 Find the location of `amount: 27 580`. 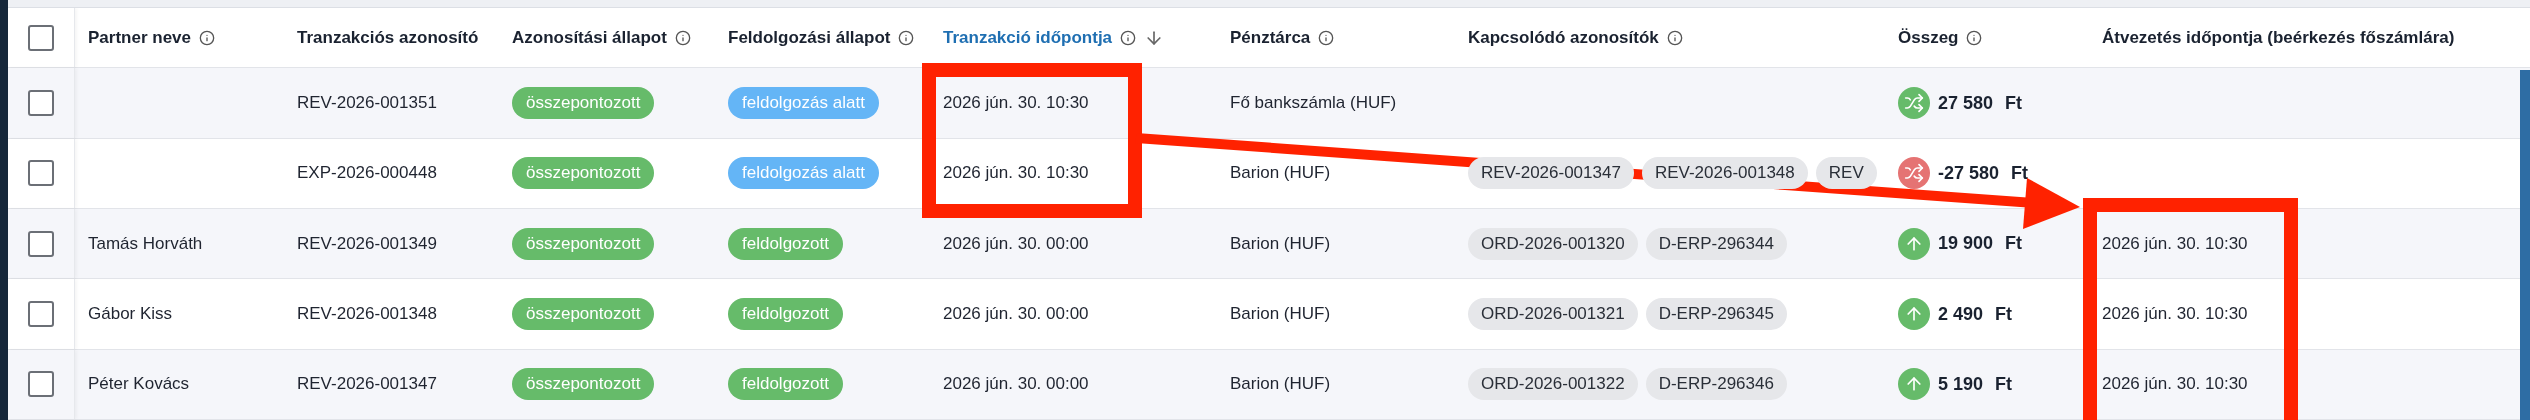

amount: 27 580 is located at coordinates (1966, 103).